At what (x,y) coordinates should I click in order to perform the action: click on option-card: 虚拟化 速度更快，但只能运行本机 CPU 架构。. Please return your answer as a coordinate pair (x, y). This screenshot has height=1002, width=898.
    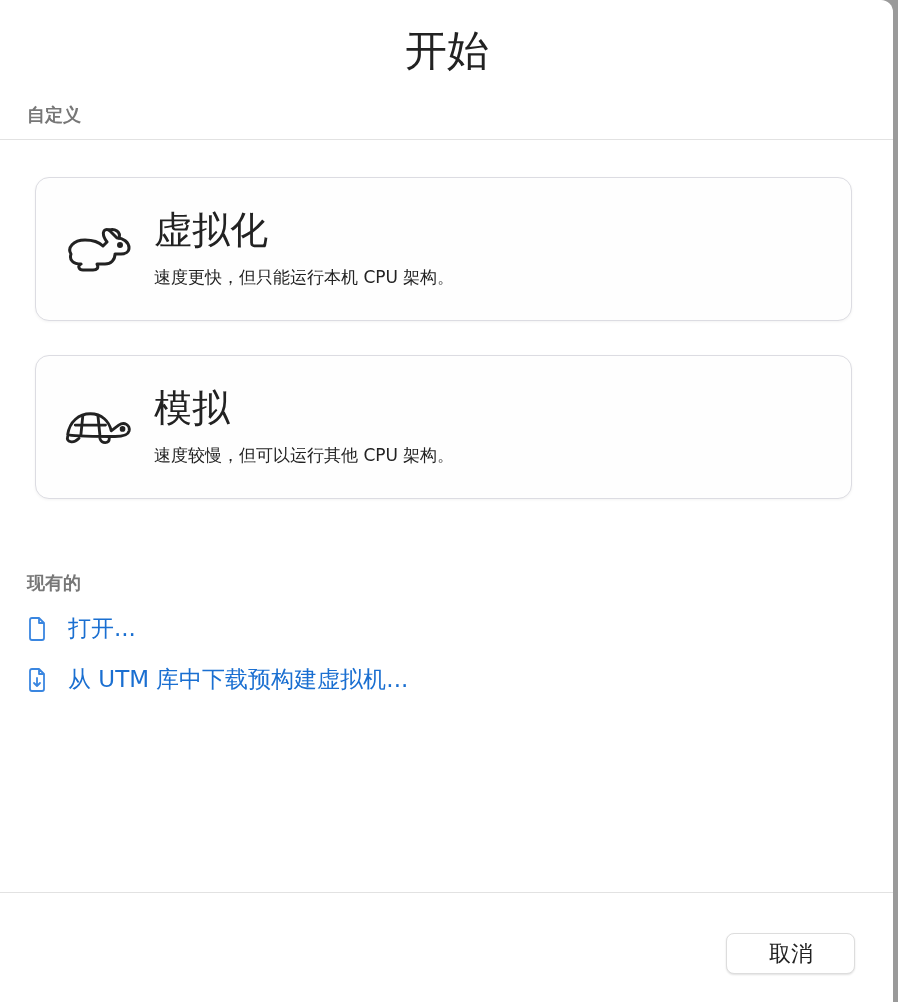
    Looking at the image, I should click on (443, 248).